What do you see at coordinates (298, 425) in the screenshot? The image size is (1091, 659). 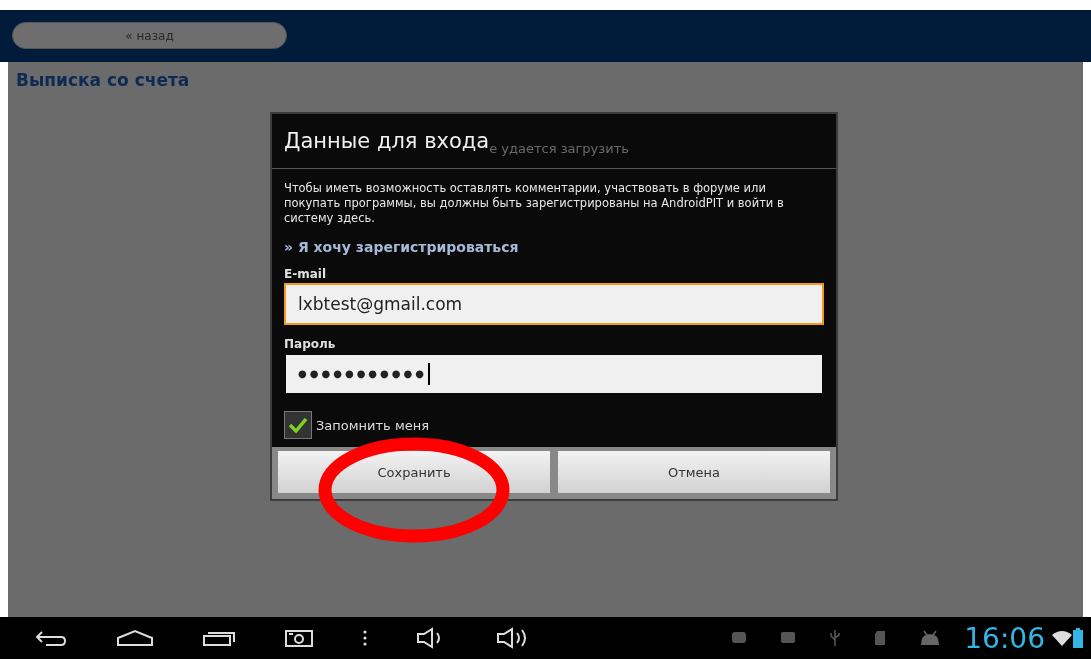 I see `checkbox` at bounding box center [298, 425].